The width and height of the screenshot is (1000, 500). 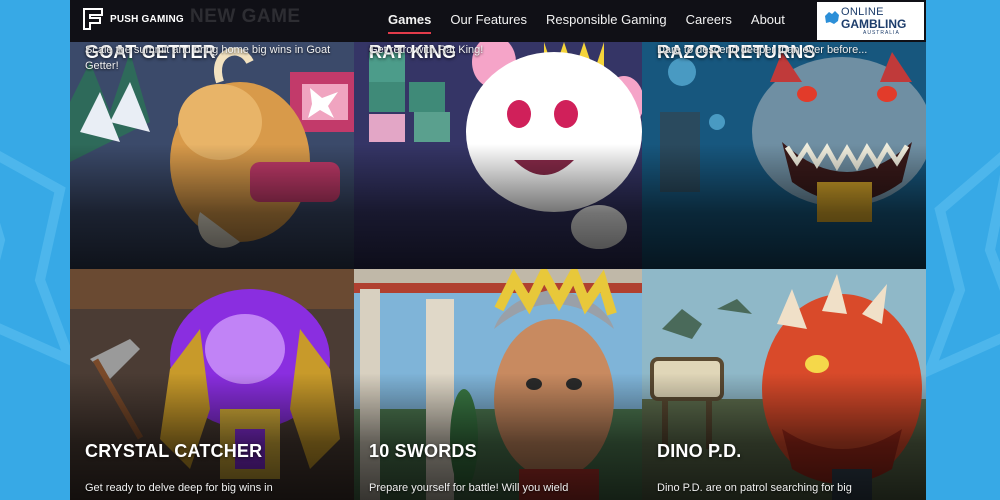 I want to click on game-description: Get retro with Rat King!, so click(x=426, y=50).